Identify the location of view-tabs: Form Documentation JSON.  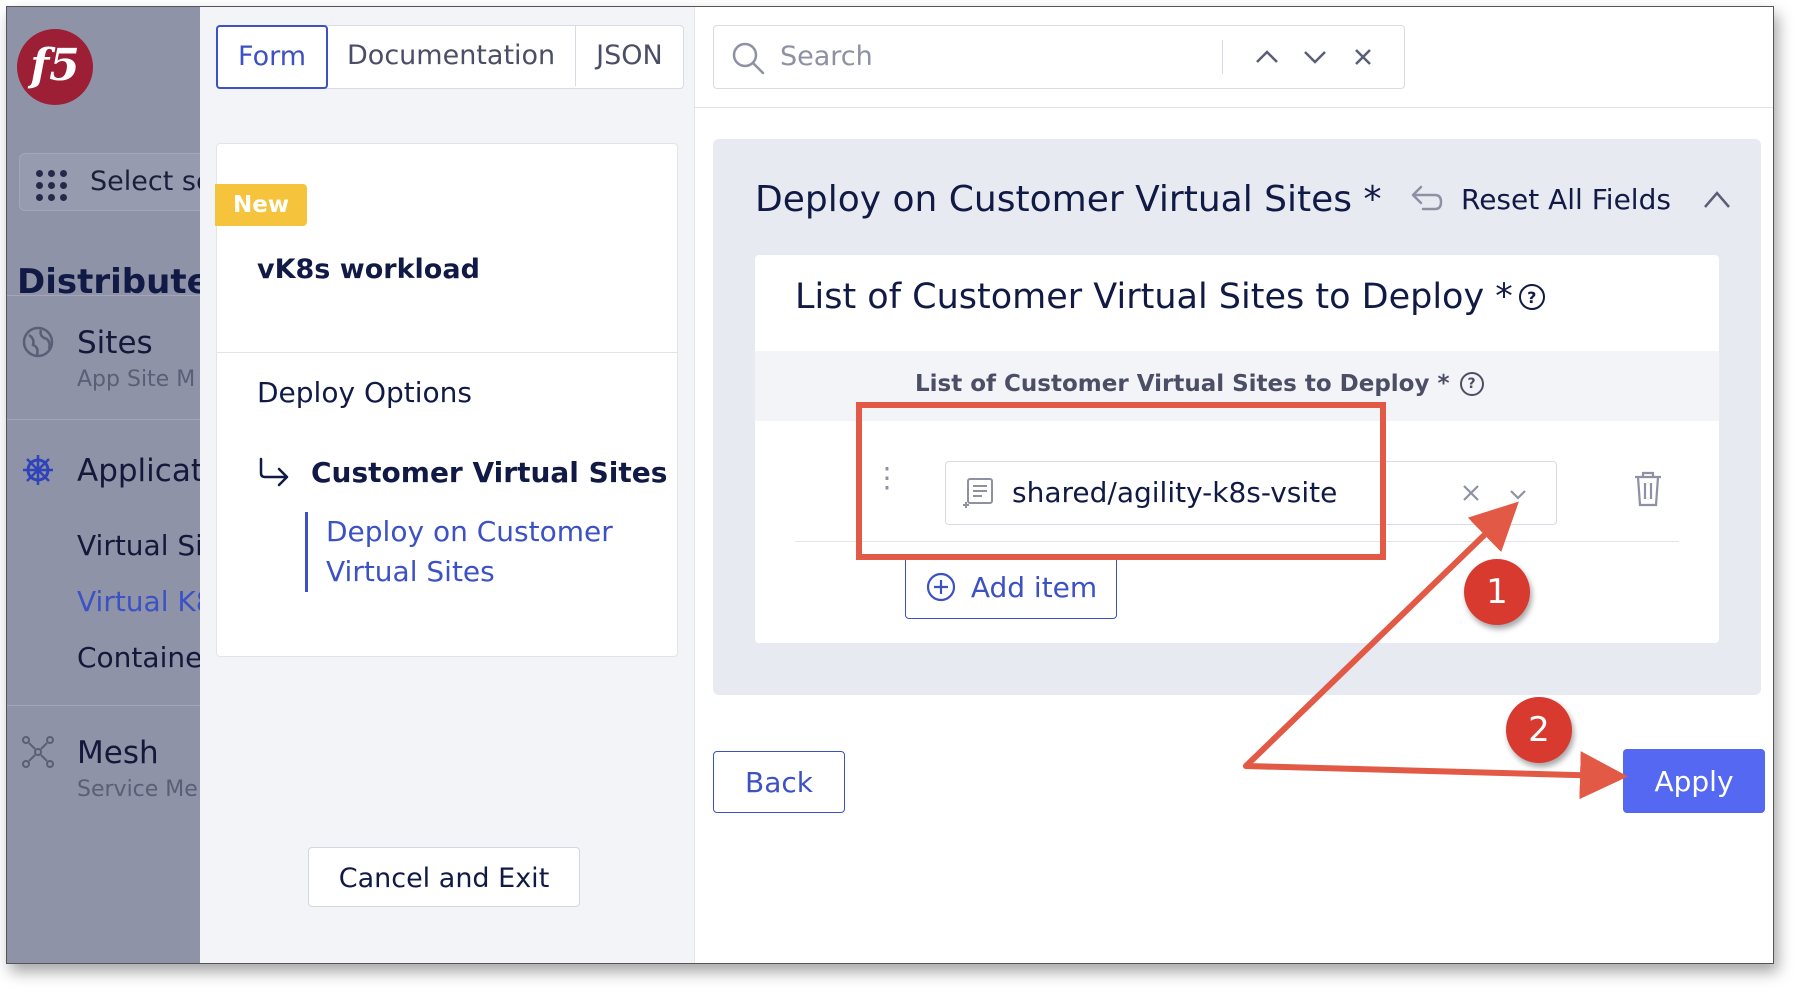
(450, 57).